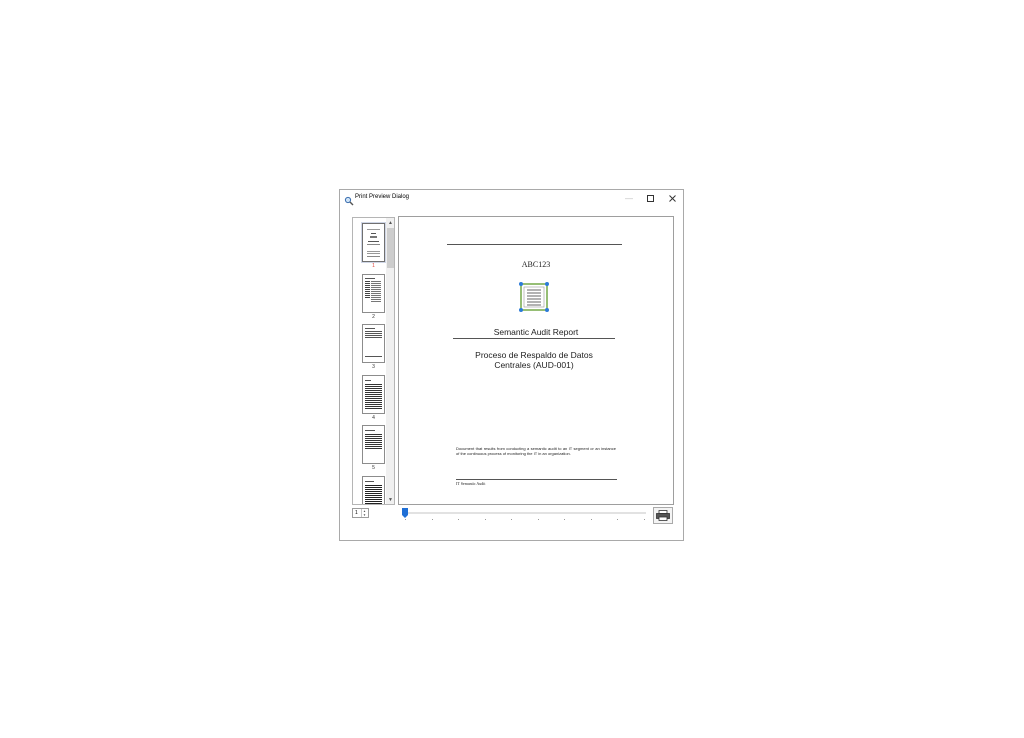 The height and width of the screenshot is (738, 1024). I want to click on page-footer: IT Semantic Audit, so click(471, 483).